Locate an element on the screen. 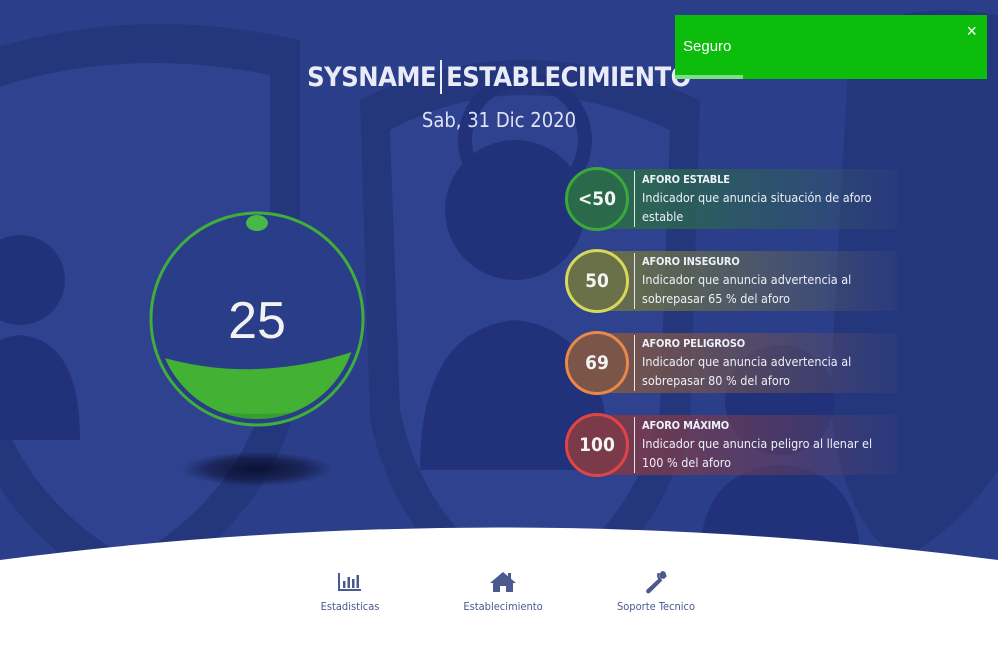 This screenshot has height=651, width=998. occupancy-count: 25 is located at coordinates (257, 321).